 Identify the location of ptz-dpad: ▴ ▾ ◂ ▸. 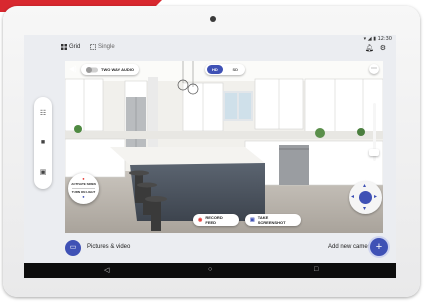
(365, 197).